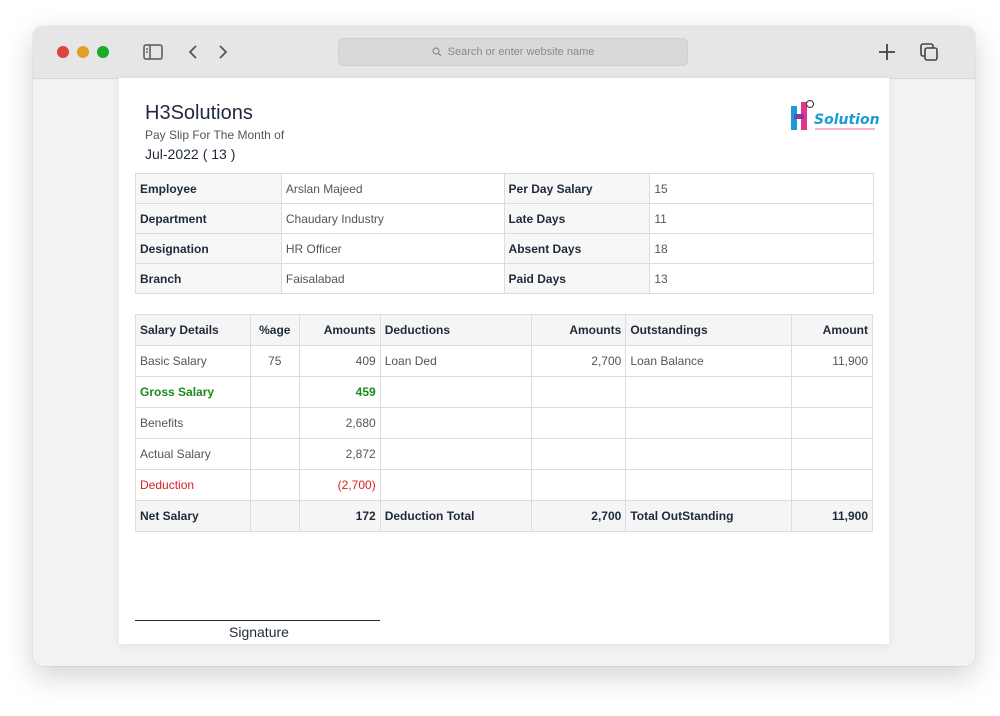 The image size is (1000, 716). Describe the element at coordinates (193, 516) in the screenshot. I see `salary-total-cell: Net Salary` at that location.